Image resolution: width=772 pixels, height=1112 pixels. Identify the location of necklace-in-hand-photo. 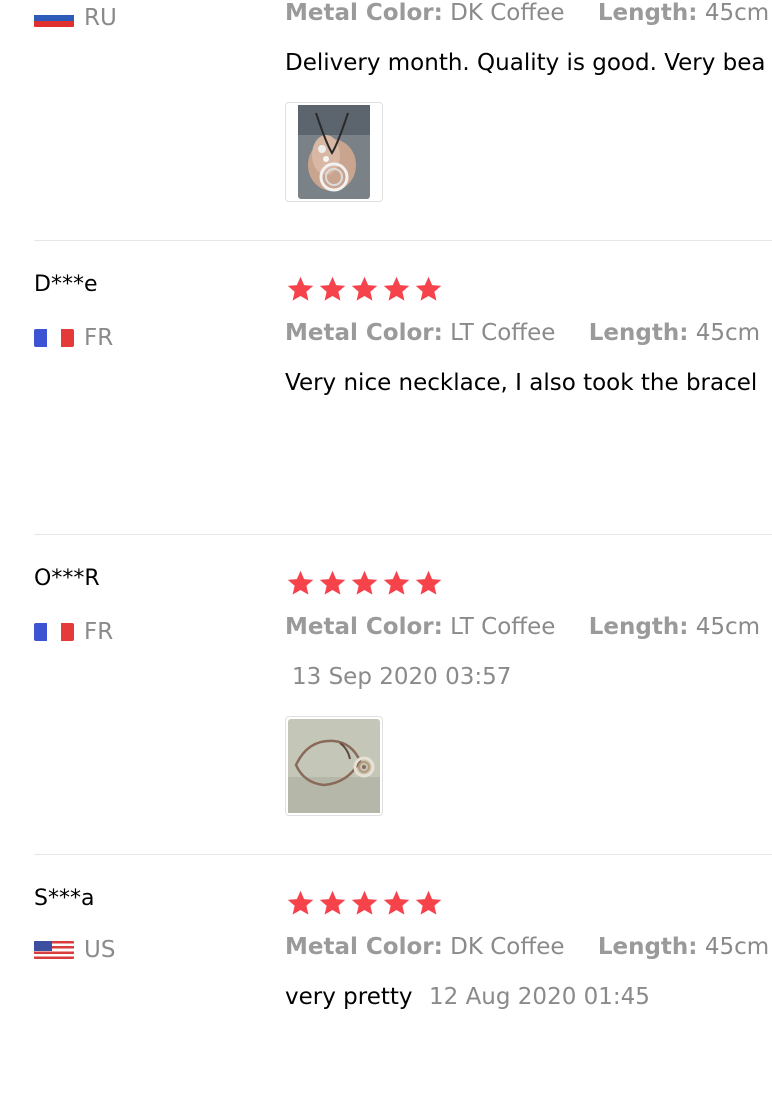
(334, 152).